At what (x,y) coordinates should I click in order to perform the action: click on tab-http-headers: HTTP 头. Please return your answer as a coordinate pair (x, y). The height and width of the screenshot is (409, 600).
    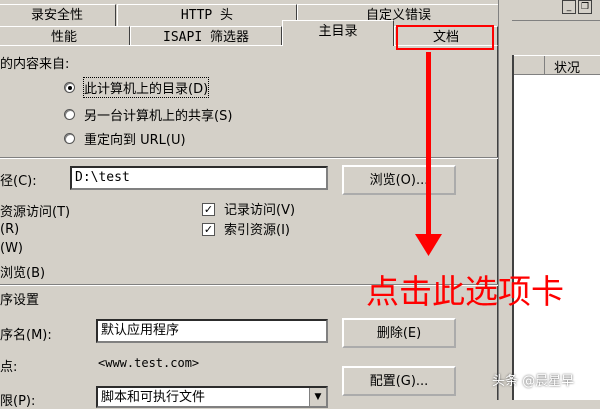
    Looking at the image, I should click on (207, 15).